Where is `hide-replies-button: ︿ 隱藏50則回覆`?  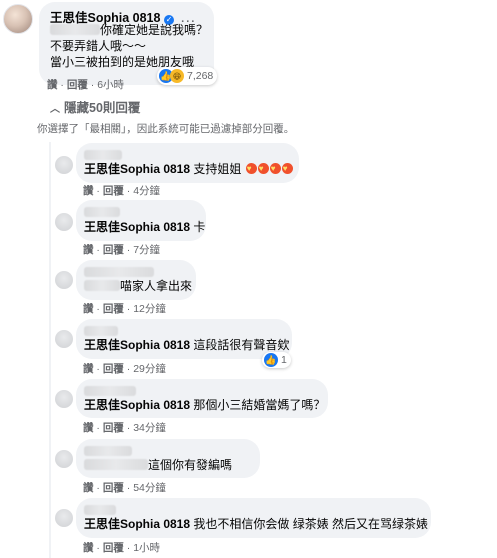 hide-replies-button: ︿ 隱藏50則回覆 is located at coordinates (95, 106).